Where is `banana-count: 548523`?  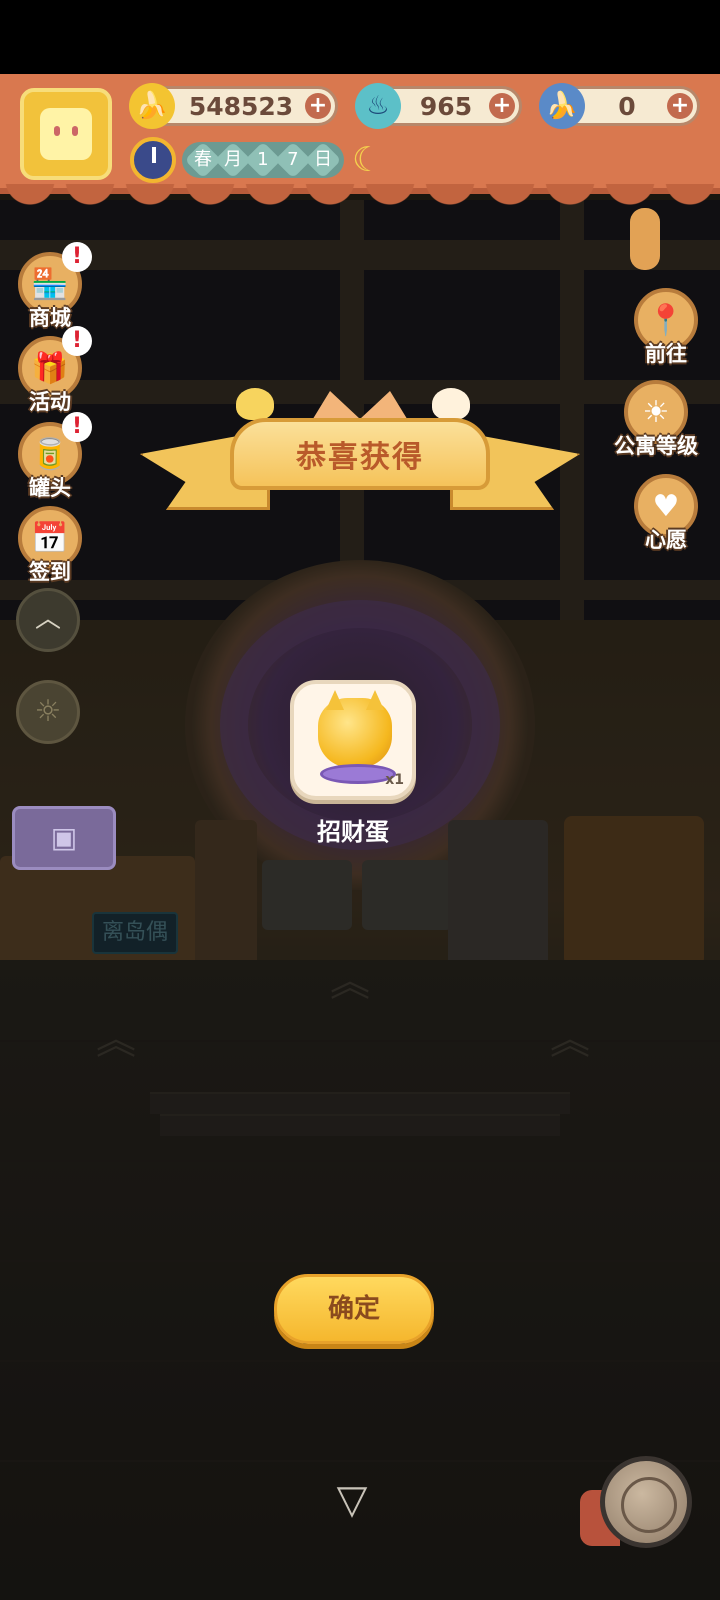
banana-count: 548523 is located at coordinates (241, 106).